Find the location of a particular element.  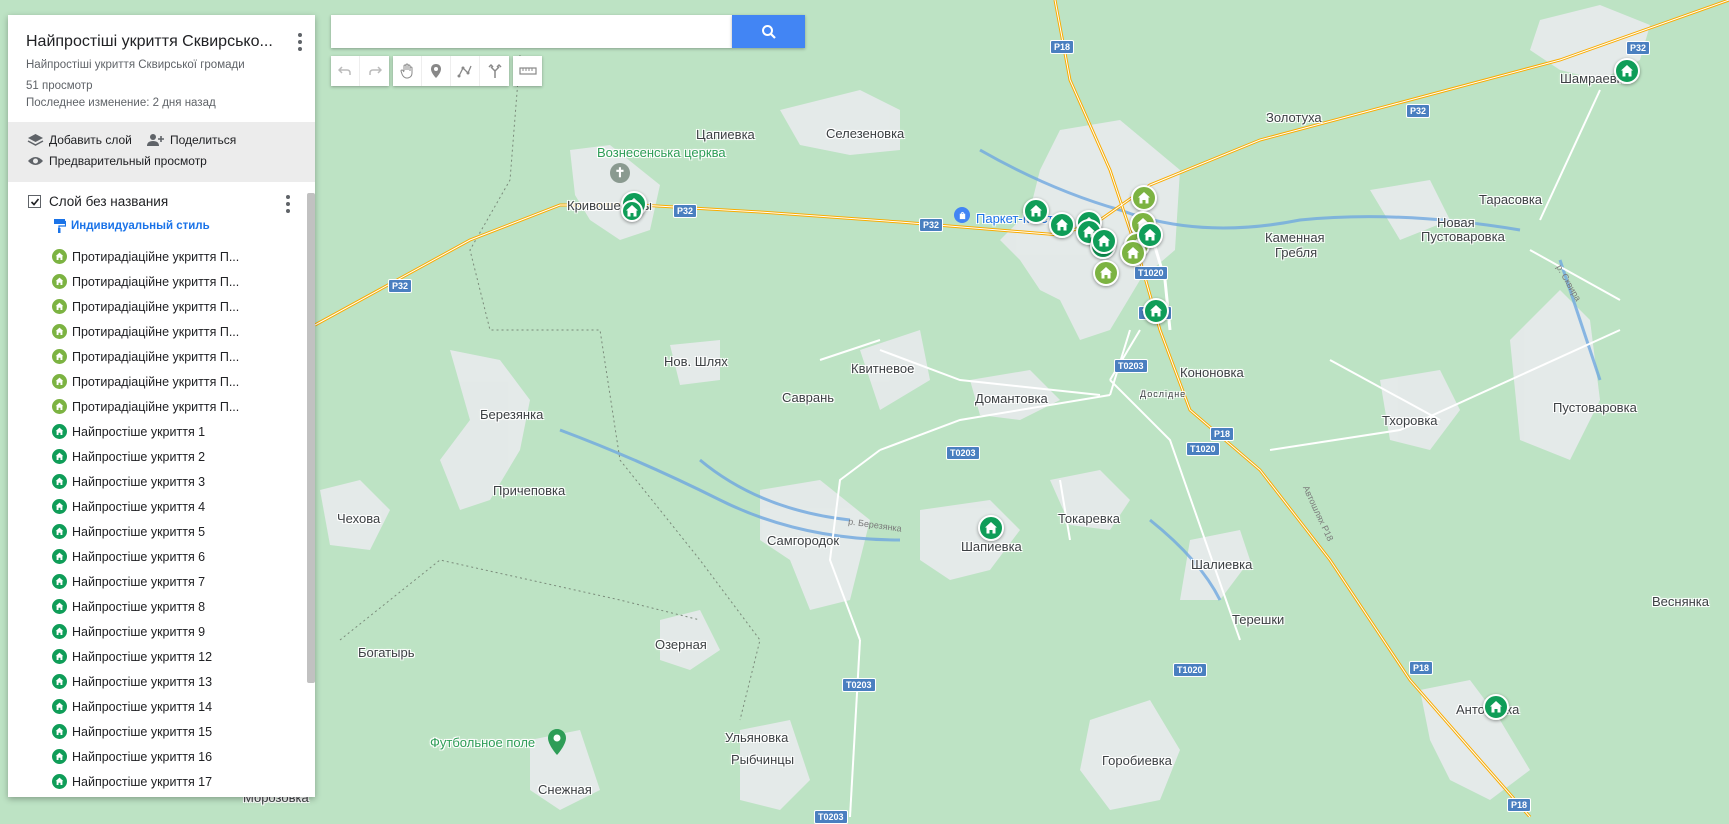

redo-icon is located at coordinates (375, 70).